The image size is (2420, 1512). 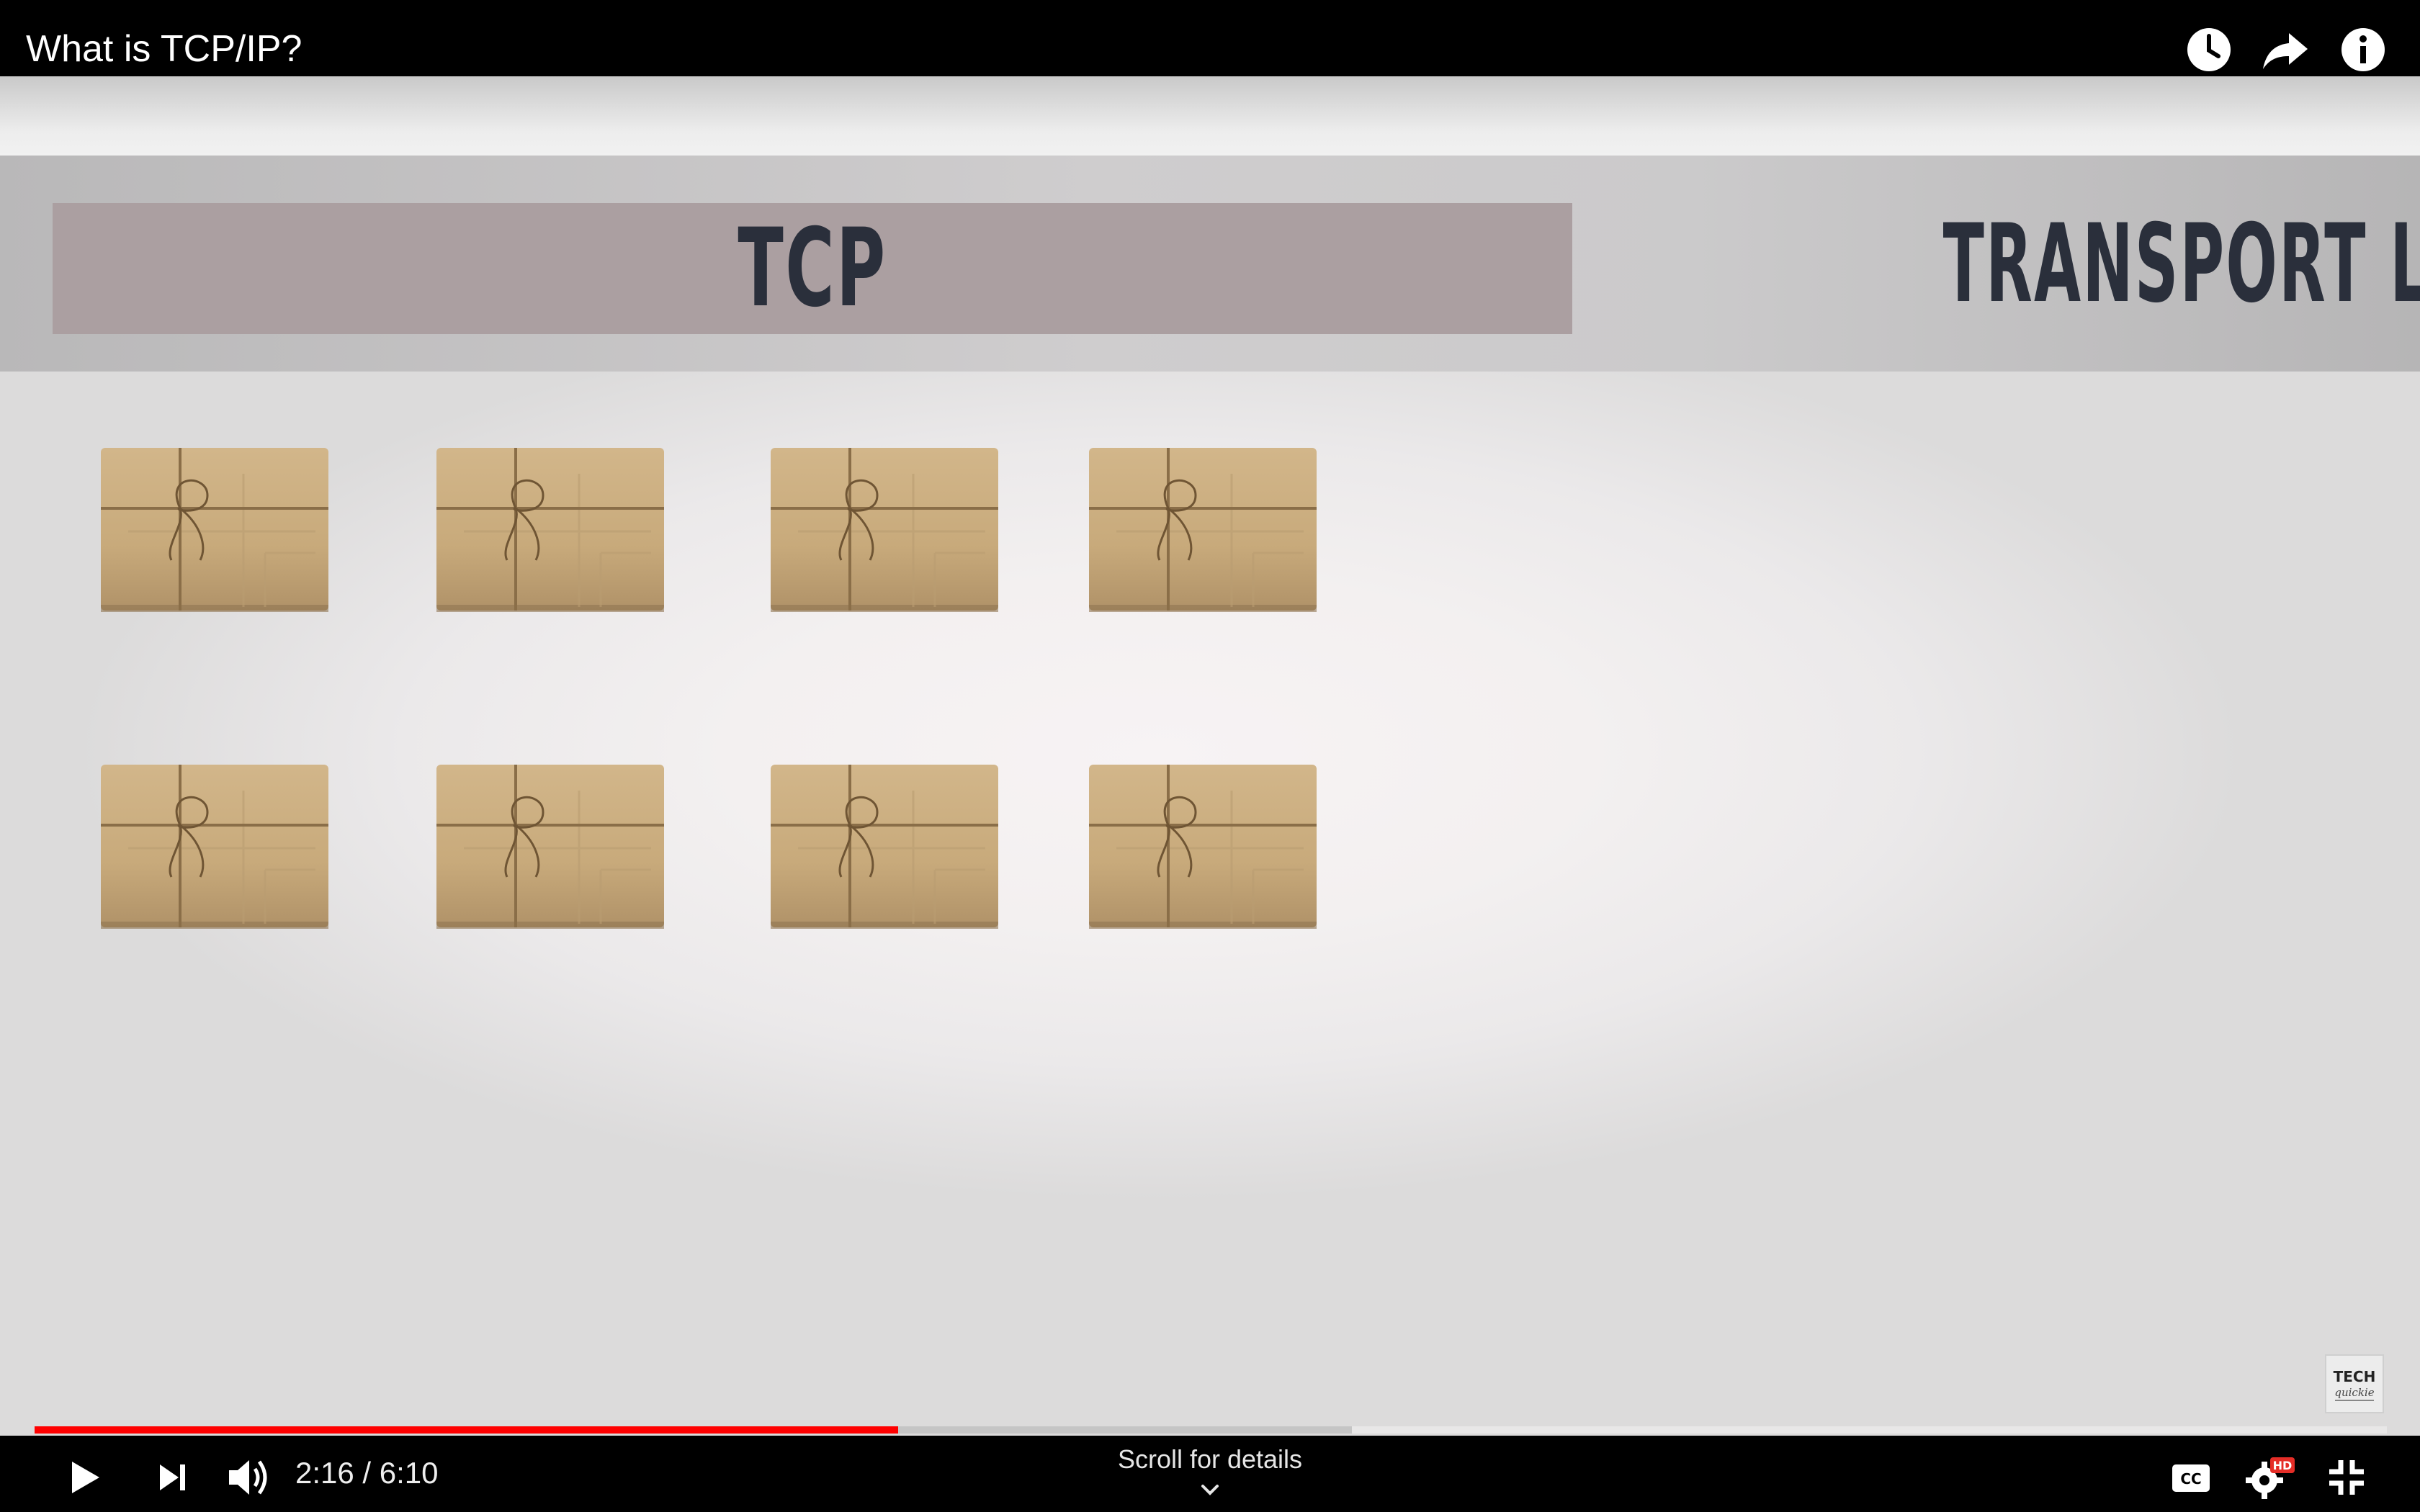 What do you see at coordinates (83, 1477) in the screenshot?
I see `play-button` at bounding box center [83, 1477].